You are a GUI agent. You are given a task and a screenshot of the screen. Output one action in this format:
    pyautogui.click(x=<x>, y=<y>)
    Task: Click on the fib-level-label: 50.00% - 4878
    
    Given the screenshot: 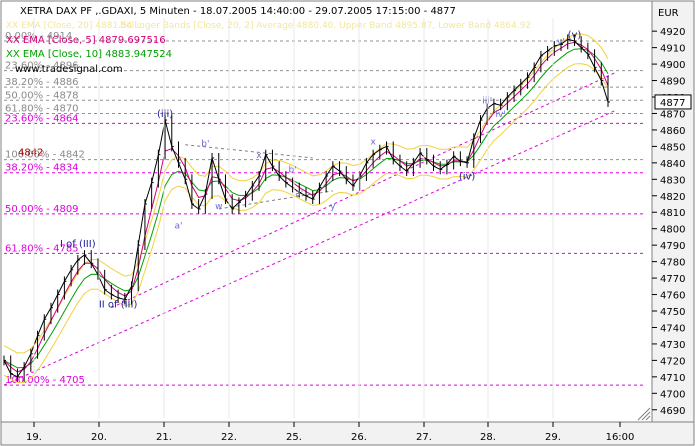 What is the action you would take?
    pyautogui.click(x=42, y=95)
    